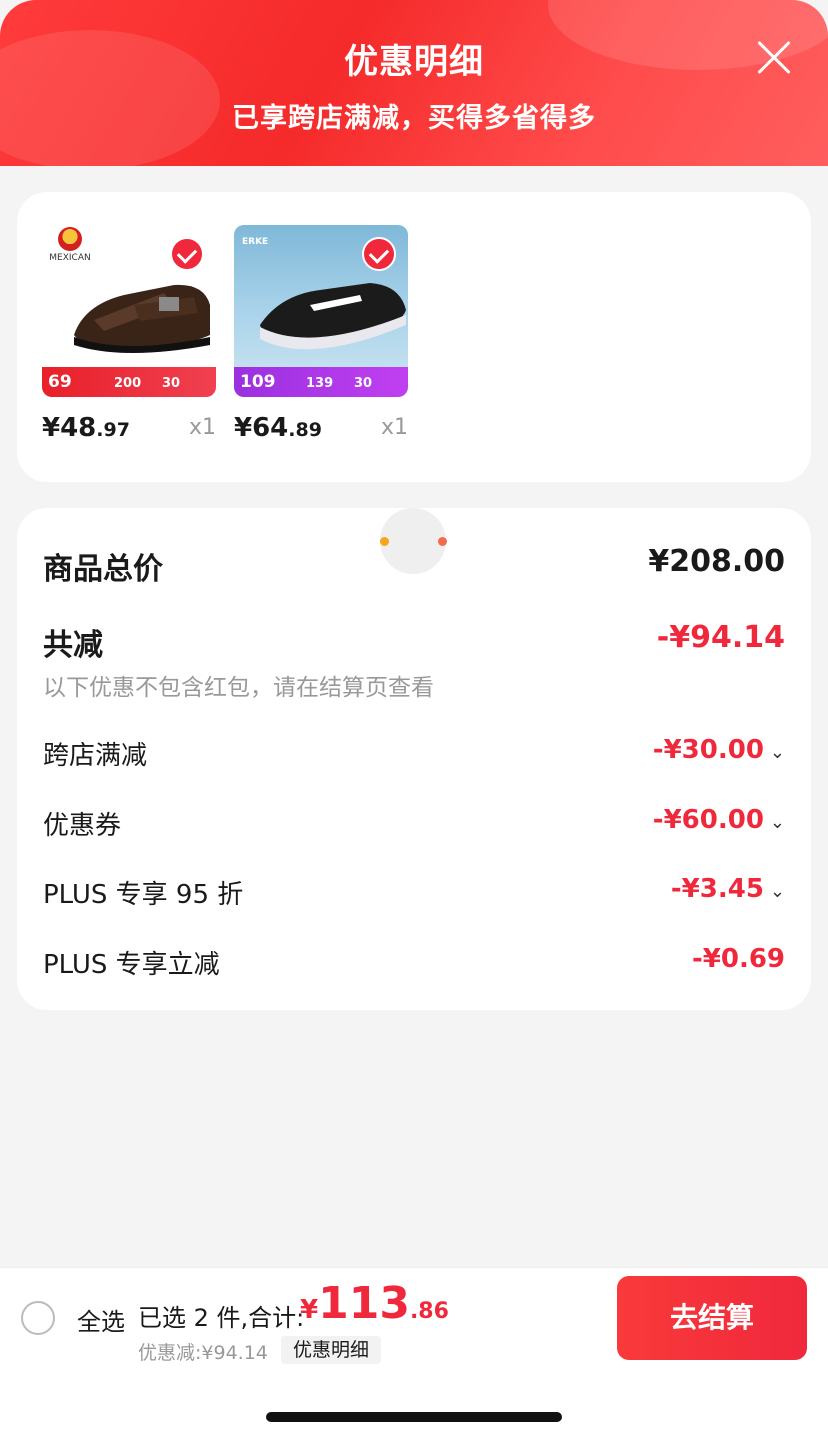 This screenshot has height=1439, width=828. I want to click on total-reduce-row: 共减 -¥94.14, so click(414, 641).